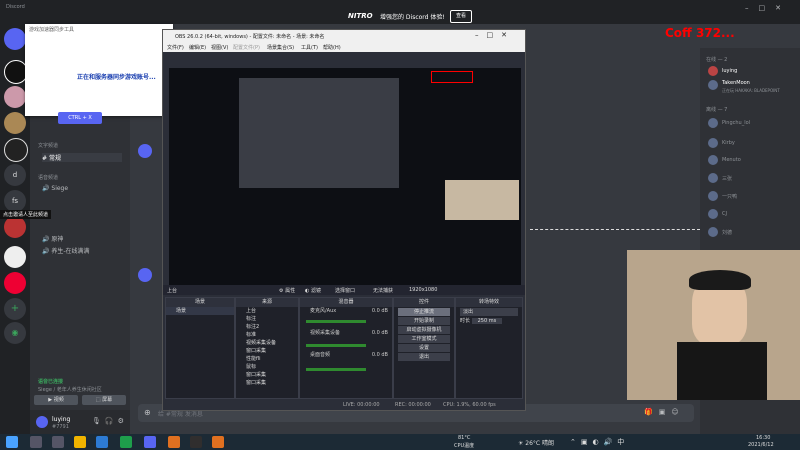  I want to click on settings-button: 设置, so click(424, 348).